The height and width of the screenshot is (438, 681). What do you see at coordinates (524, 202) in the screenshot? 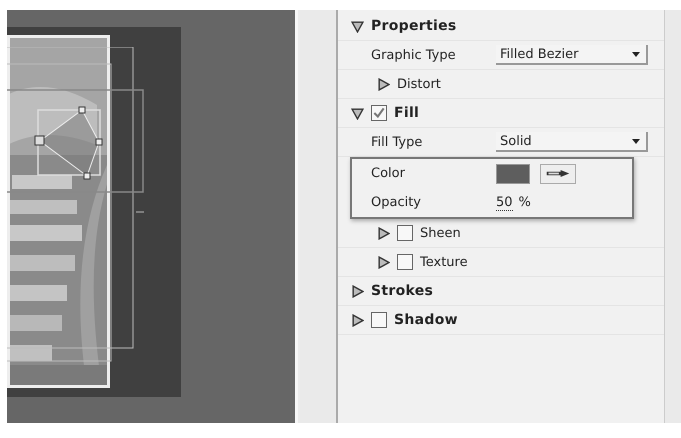
I see `unit-label: %` at bounding box center [524, 202].